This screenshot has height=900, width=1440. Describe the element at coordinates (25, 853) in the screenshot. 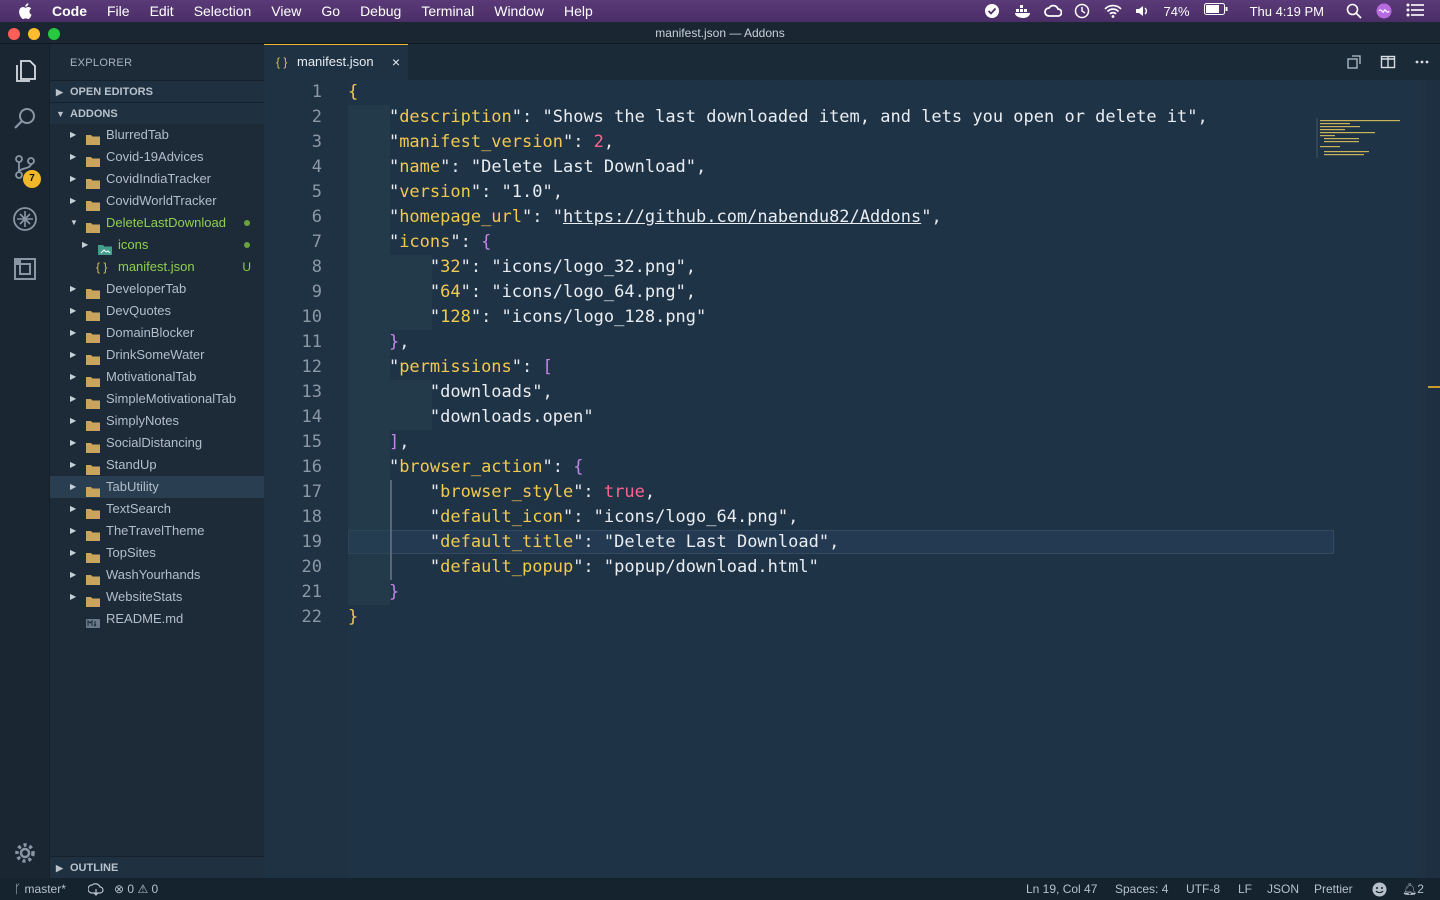

I see `settings-gear-icon` at that location.